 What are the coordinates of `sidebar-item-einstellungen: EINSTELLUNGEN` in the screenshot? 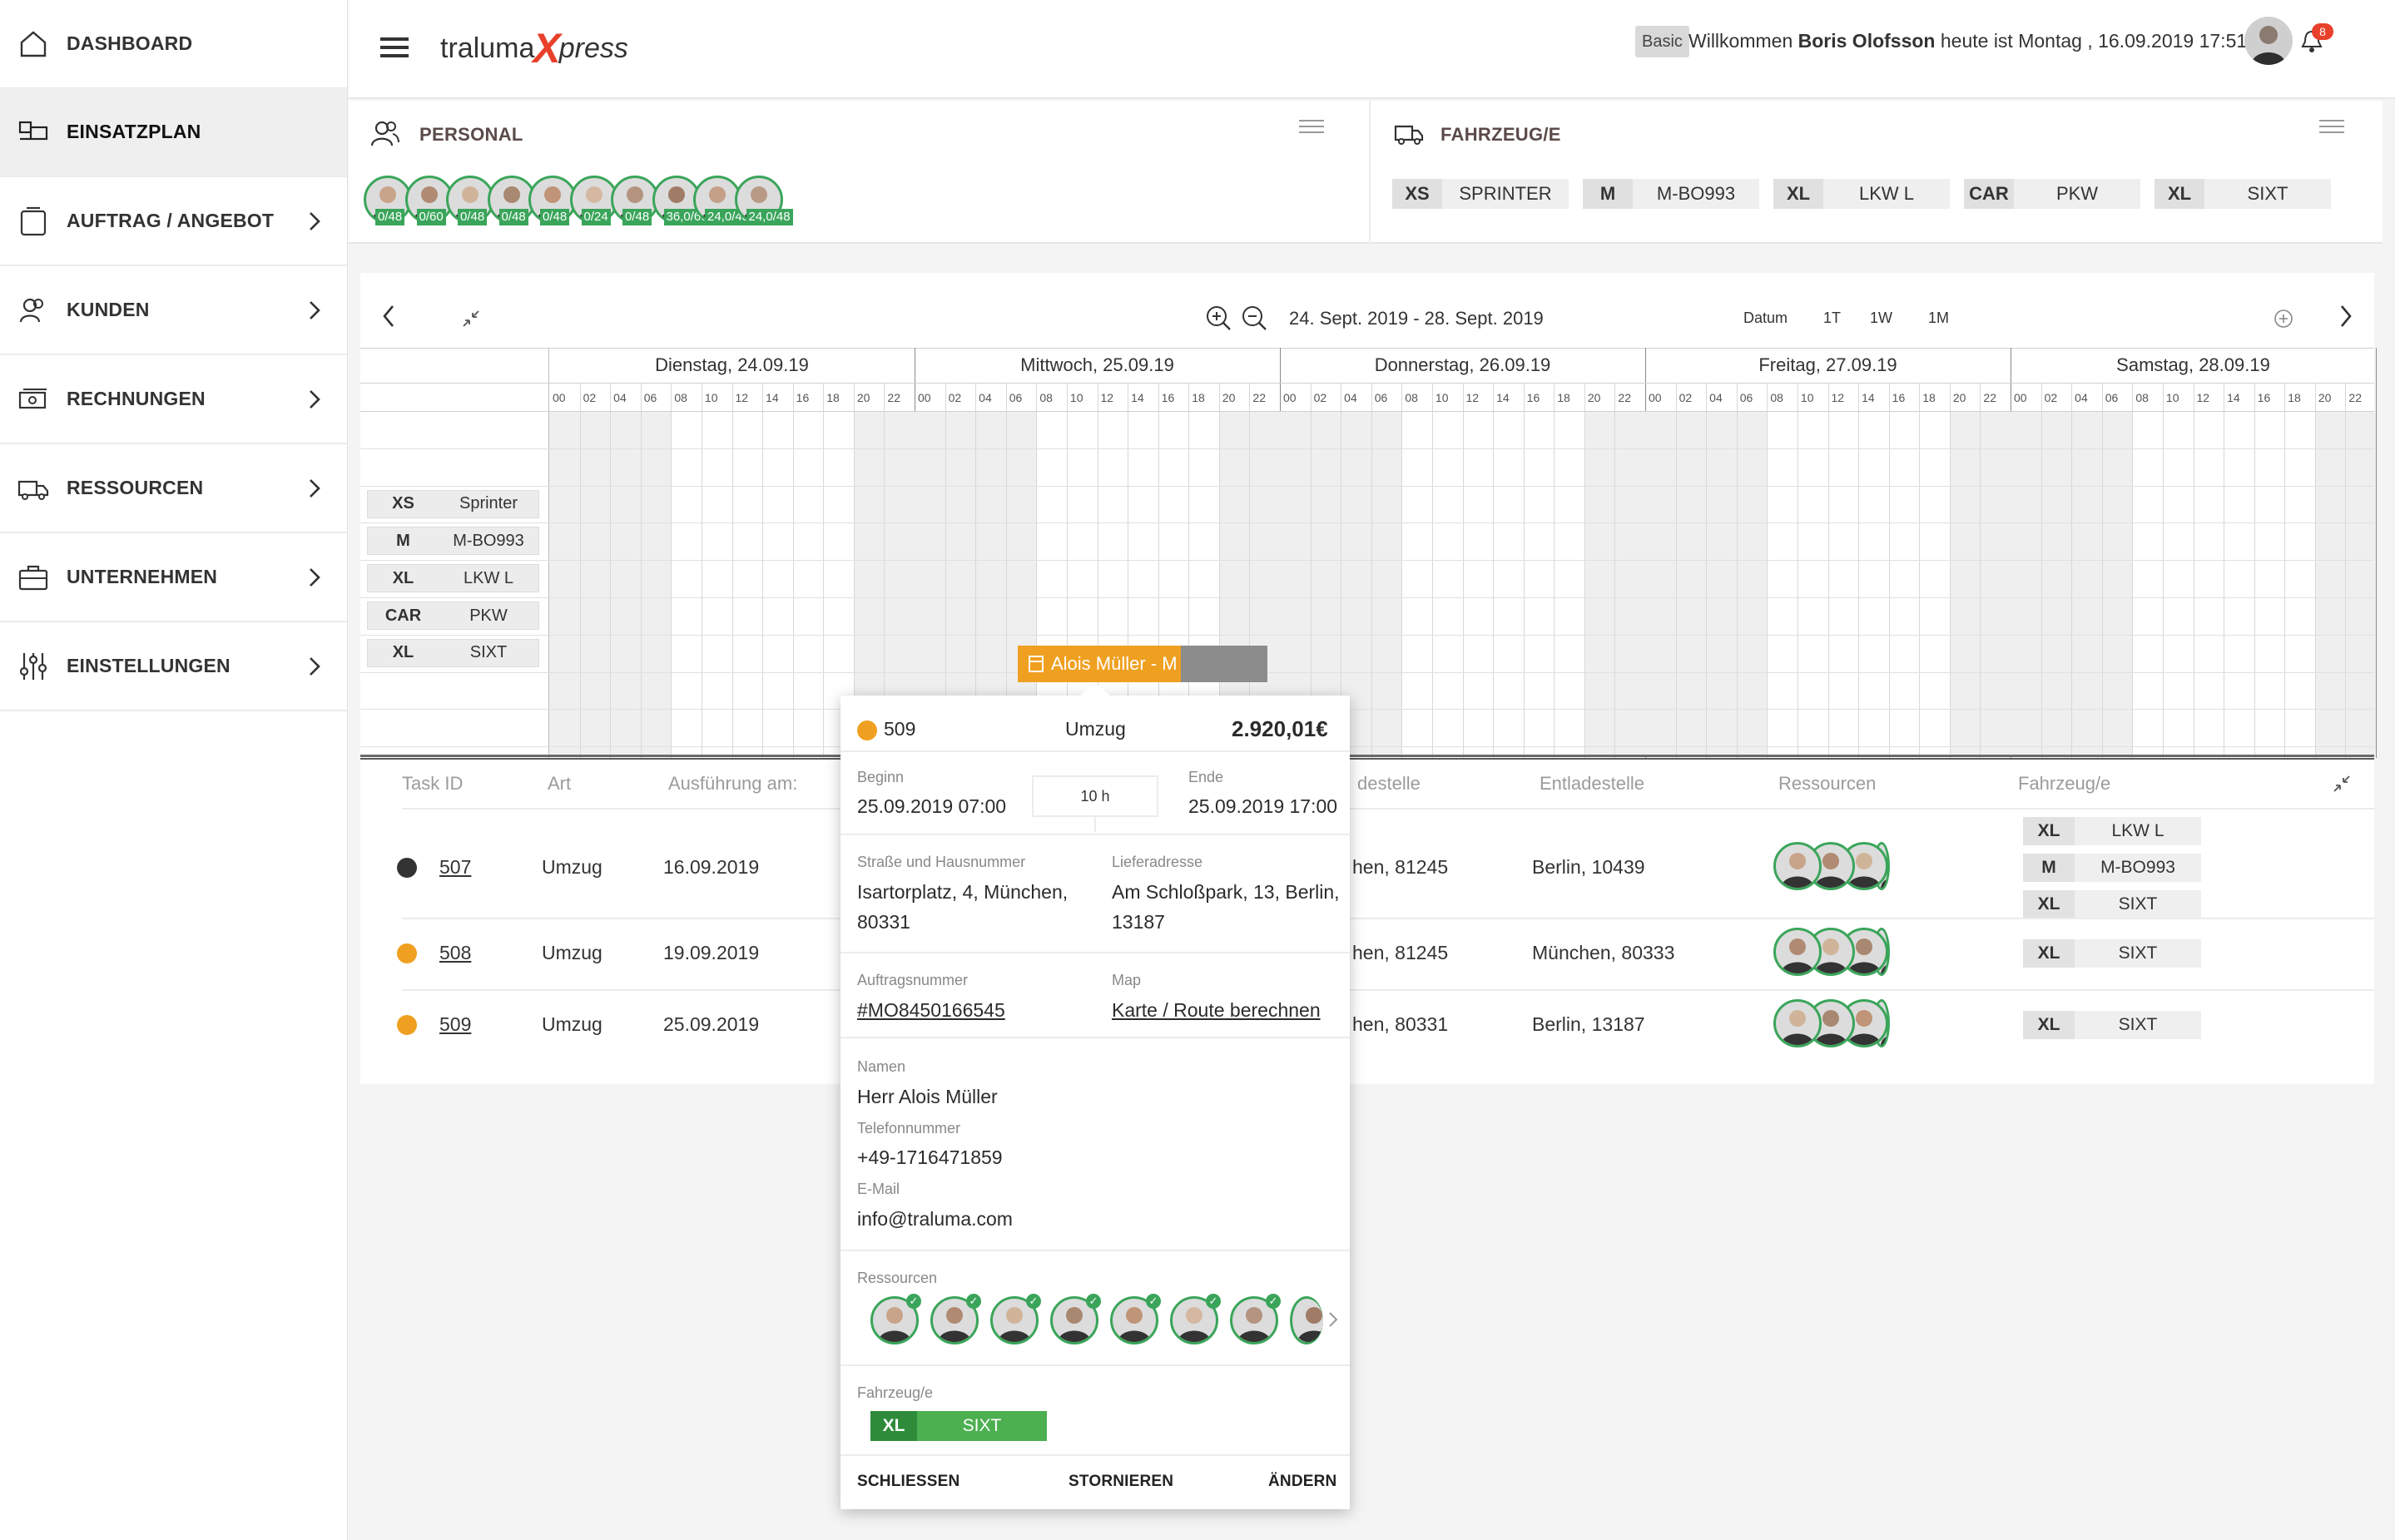 It's located at (173, 666).